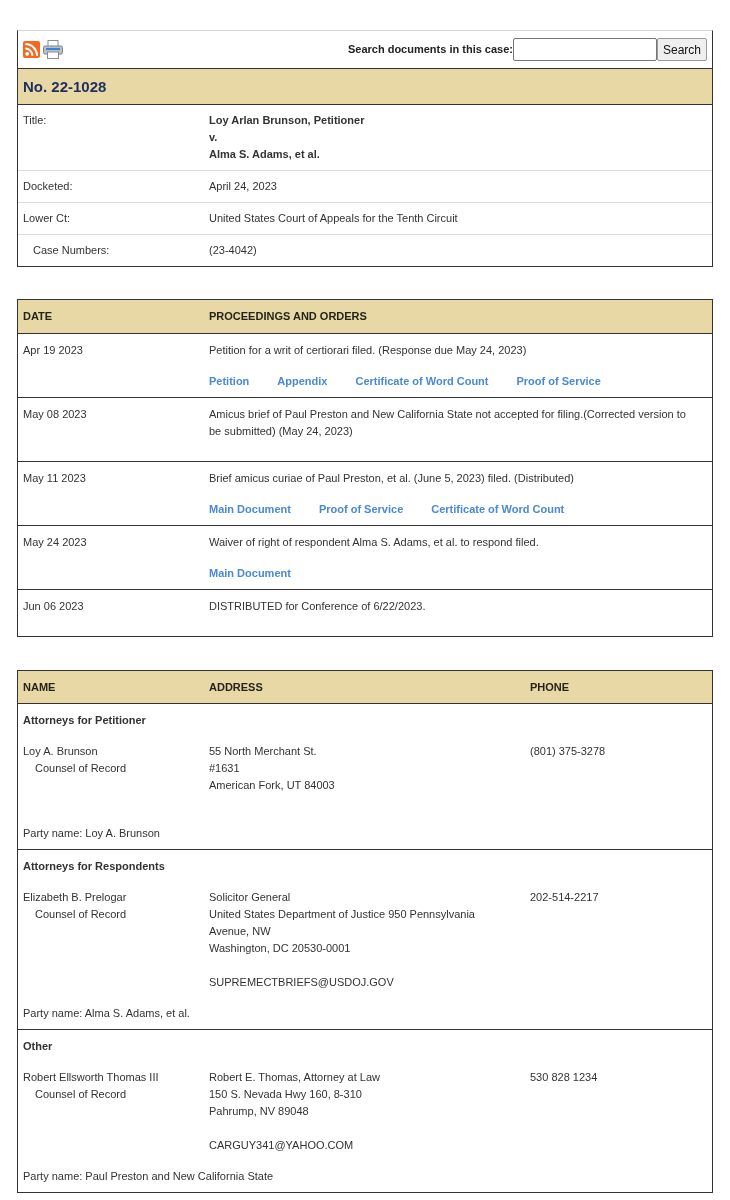  I want to click on attorney-name: Loy A. Brunson, so click(60, 751).